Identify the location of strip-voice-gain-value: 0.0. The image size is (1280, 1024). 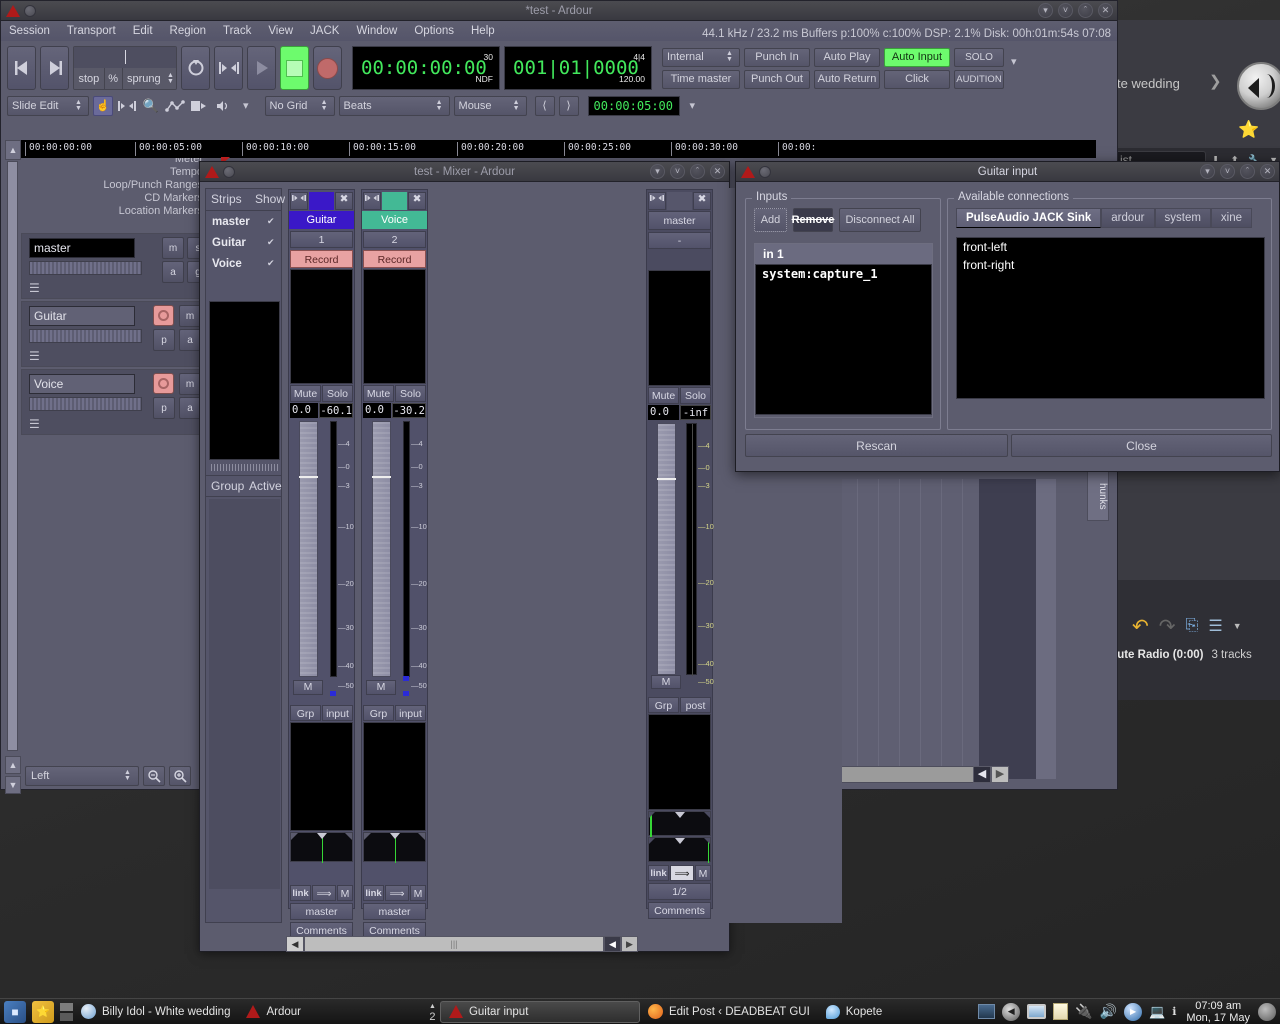
(377, 410).